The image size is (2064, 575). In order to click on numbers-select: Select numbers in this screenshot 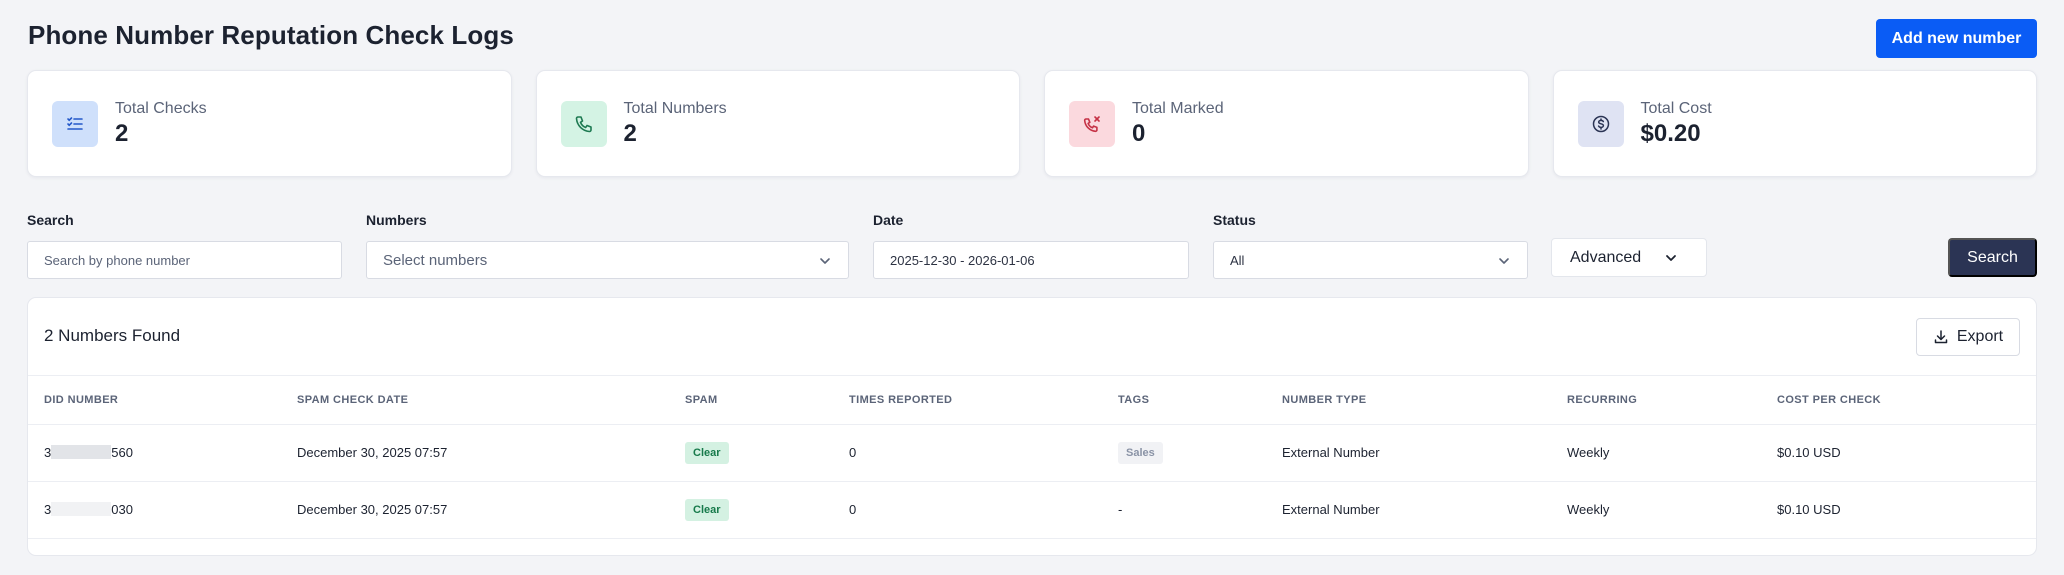, I will do `click(607, 260)`.